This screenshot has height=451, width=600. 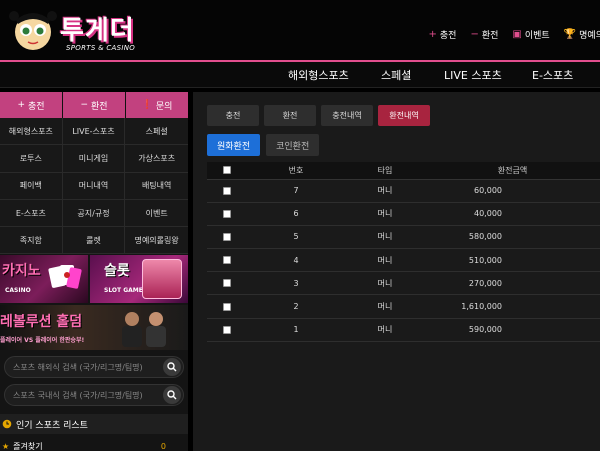 What do you see at coordinates (512, 237) in the screenshot?
I see `row-amount: 580,000` at bounding box center [512, 237].